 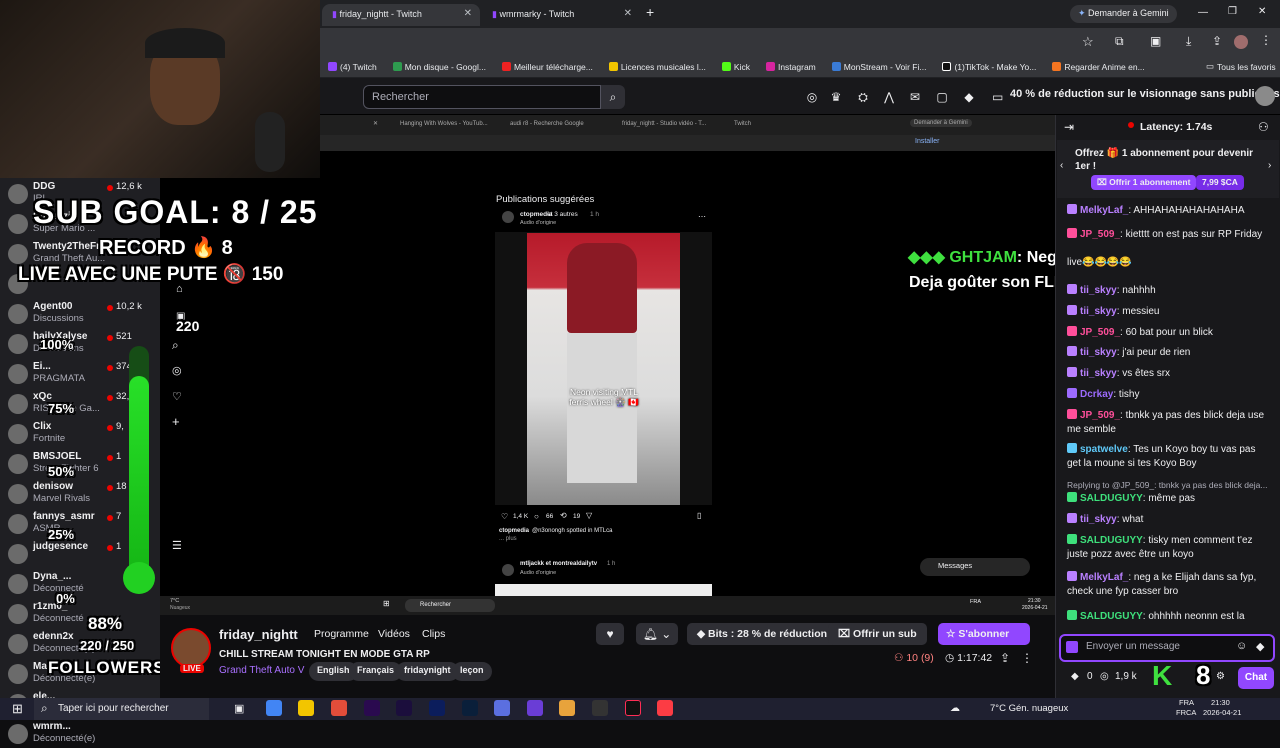 I want to click on mail-icon: ✉, so click(x=915, y=97).